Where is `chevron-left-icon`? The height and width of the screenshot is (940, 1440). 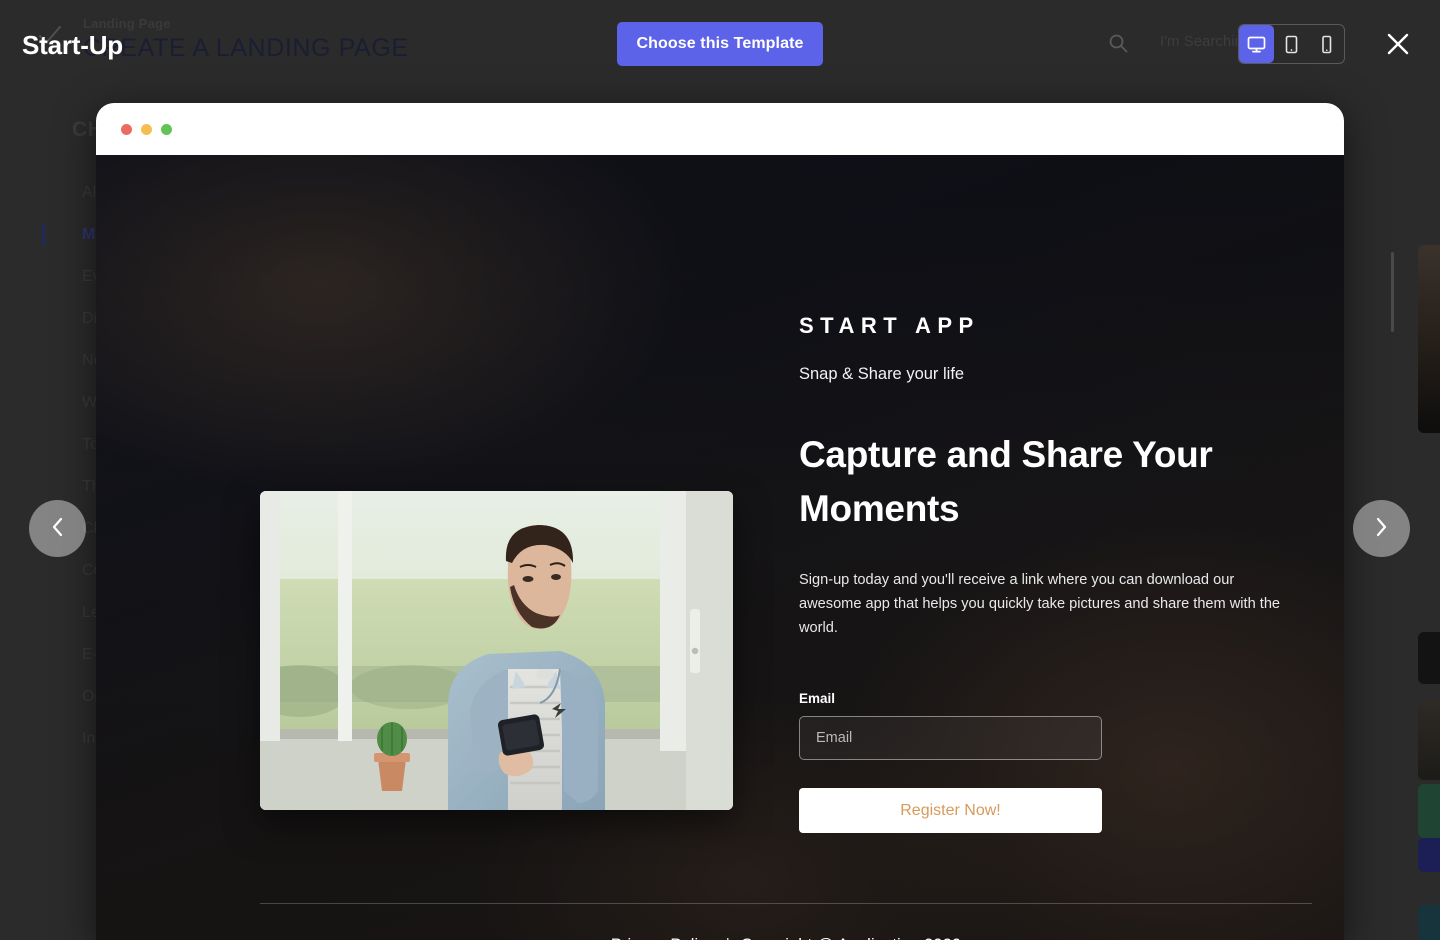 chevron-left-icon is located at coordinates (57, 528).